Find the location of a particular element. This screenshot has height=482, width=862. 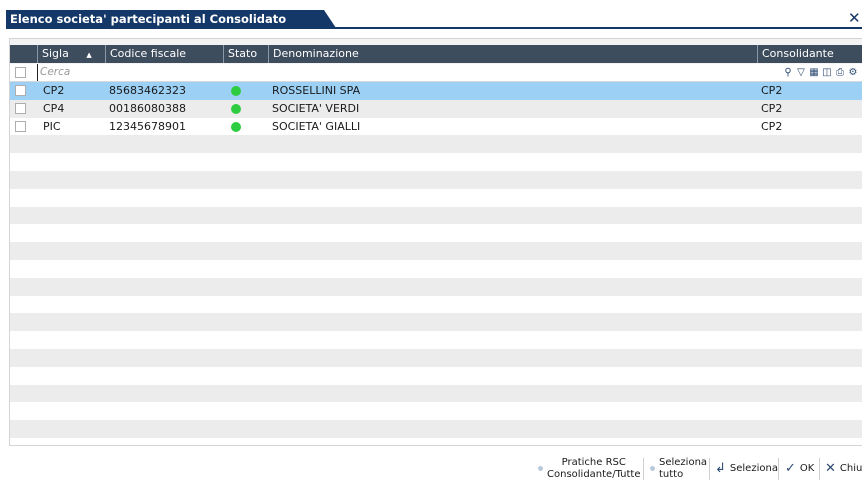

seleziona-tutto-label: Seleziona tutto is located at coordinates (683, 469).